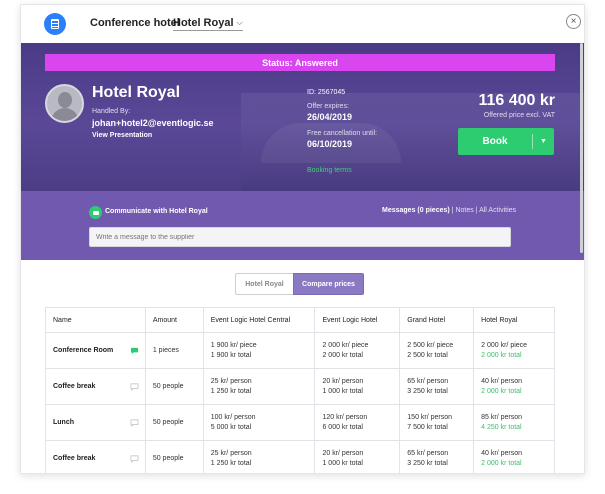  I want to click on offer-id: ID: 2567045, so click(326, 92).